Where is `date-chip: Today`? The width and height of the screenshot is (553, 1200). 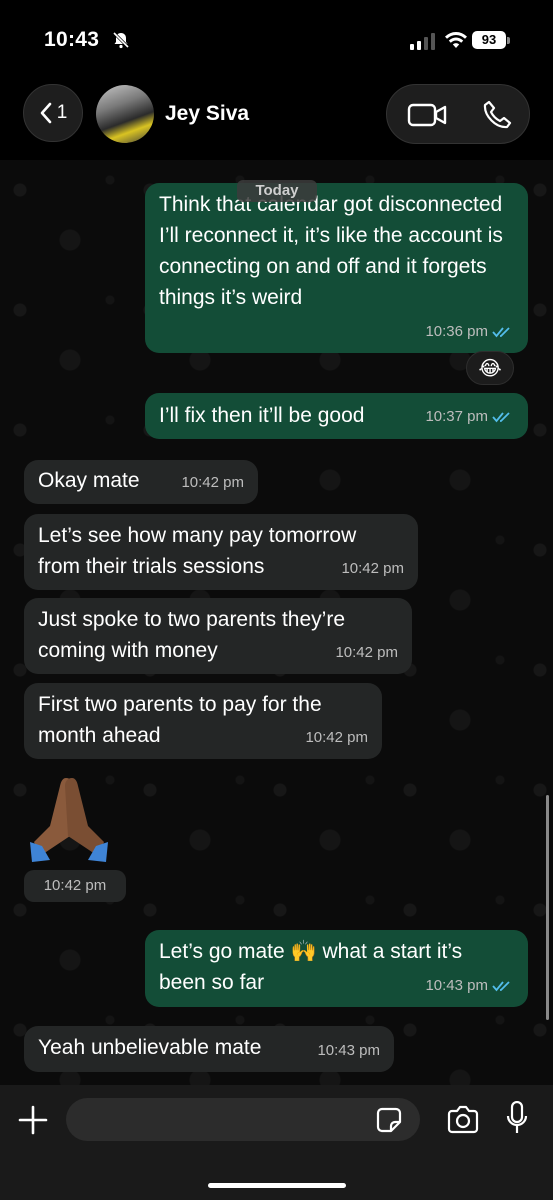 date-chip: Today is located at coordinates (277, 191).